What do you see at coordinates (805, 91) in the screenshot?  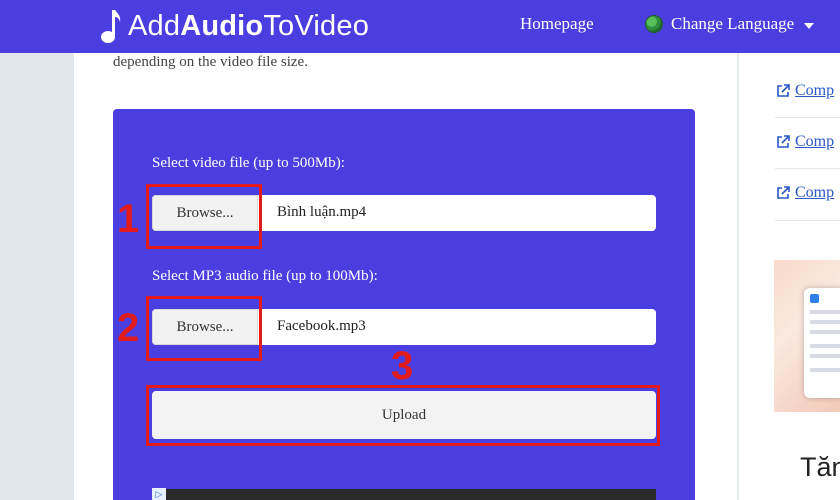 I see `sidebar-link-1: Comp` at bounding box center [805, 91].